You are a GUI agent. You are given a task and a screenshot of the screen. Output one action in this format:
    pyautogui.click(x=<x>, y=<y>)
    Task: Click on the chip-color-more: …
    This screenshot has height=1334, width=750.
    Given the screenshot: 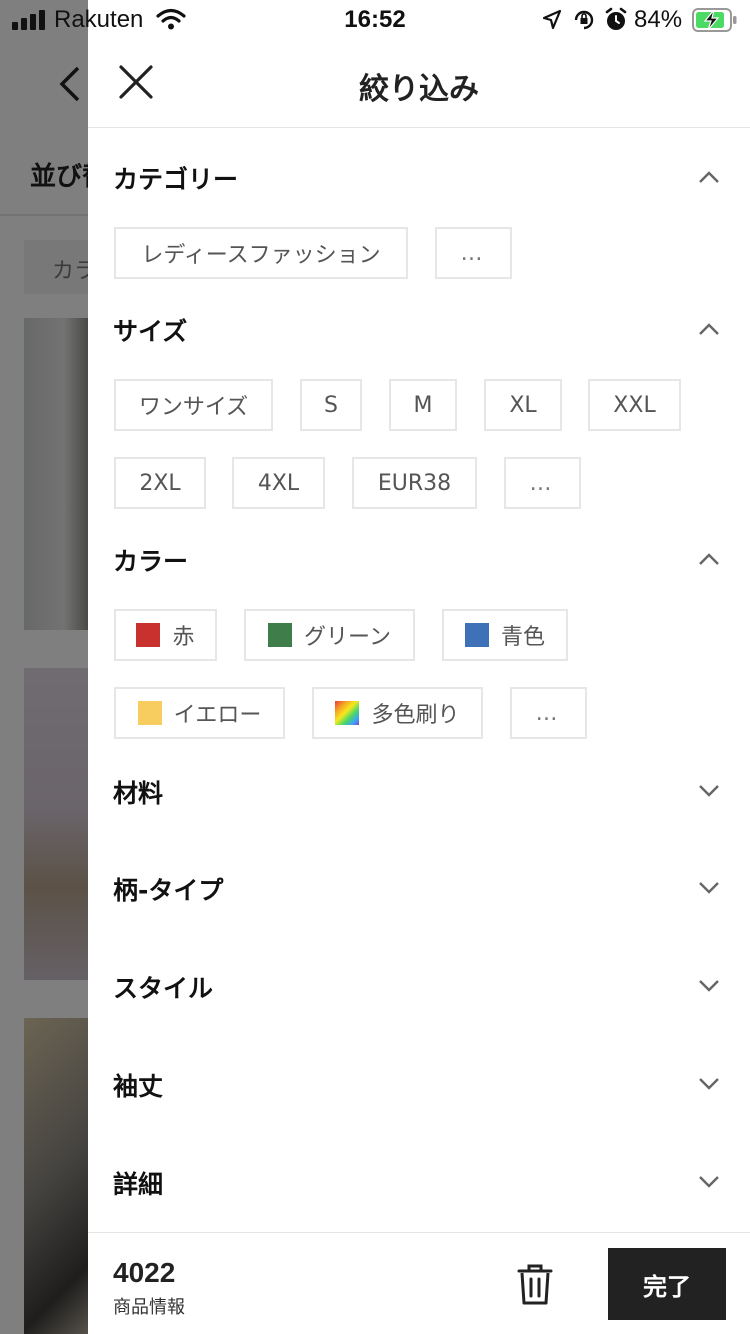 What is the action you would take?
    pyautogui.click(x=548, y=713)
    